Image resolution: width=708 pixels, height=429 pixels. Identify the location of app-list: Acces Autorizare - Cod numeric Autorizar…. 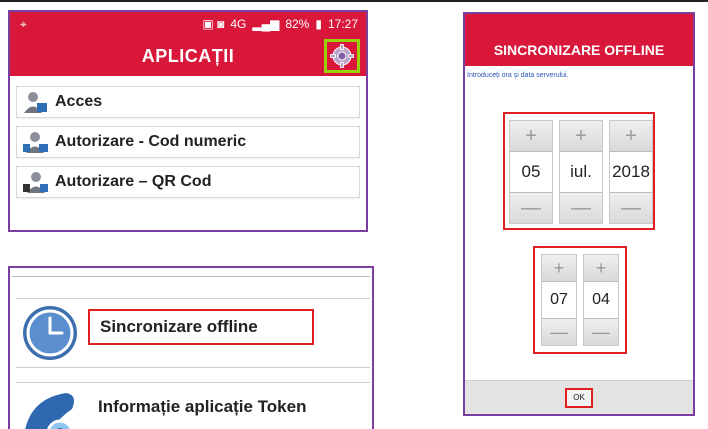
(188, 137).